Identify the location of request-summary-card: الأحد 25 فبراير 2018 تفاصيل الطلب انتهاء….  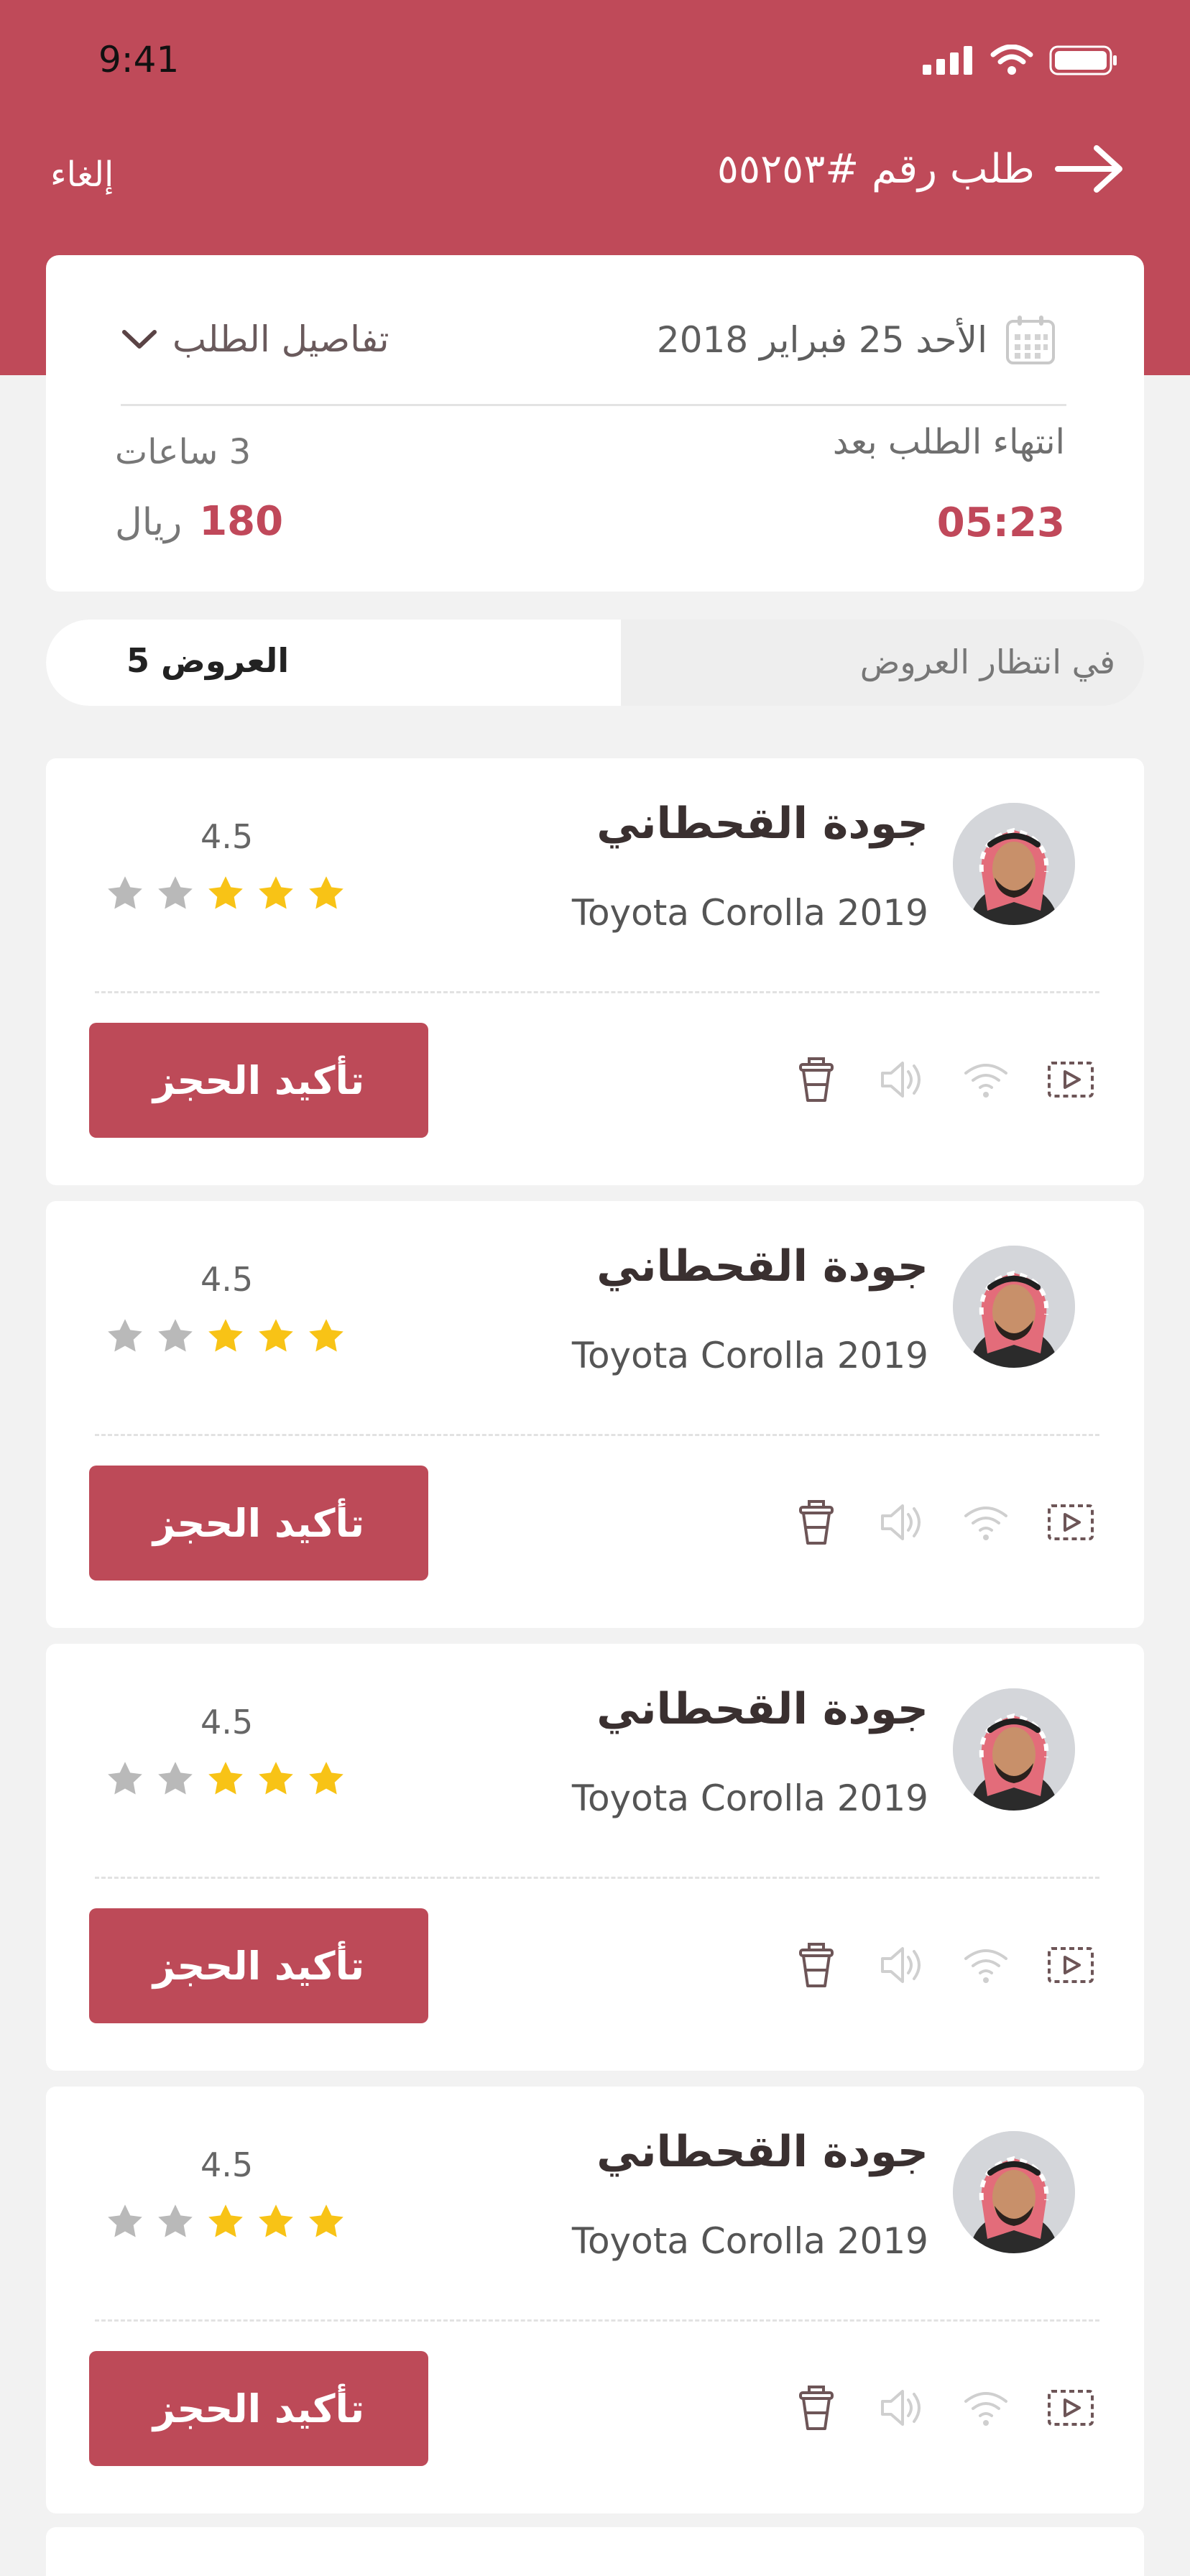
(595, 423).